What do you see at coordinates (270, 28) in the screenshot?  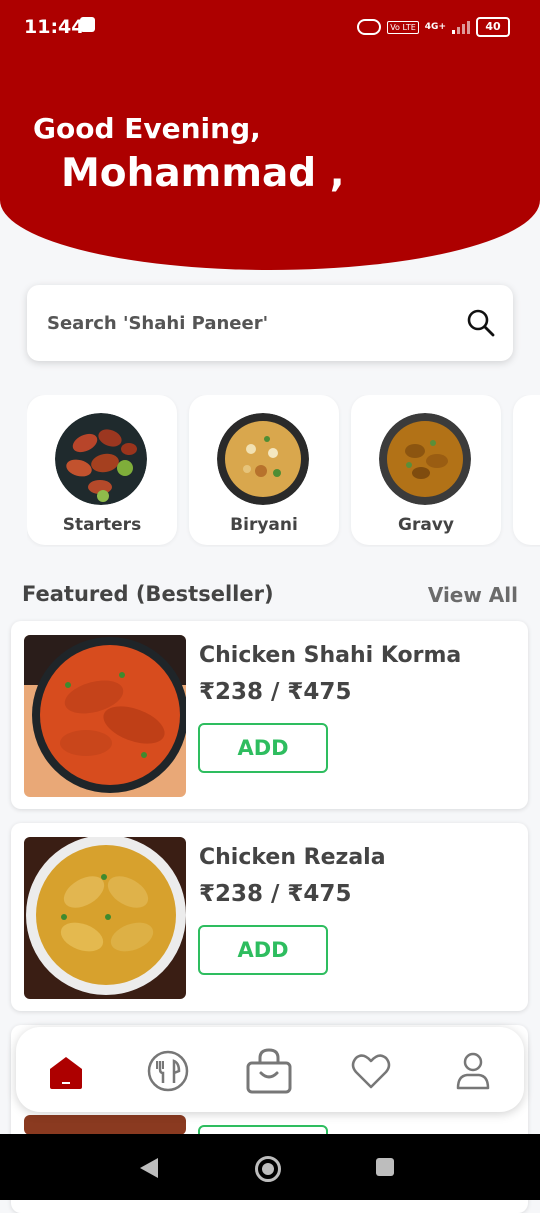 I see `status-bar: 11:44 Vo LTE 4G+ 40` at bounding box center [270, 28].